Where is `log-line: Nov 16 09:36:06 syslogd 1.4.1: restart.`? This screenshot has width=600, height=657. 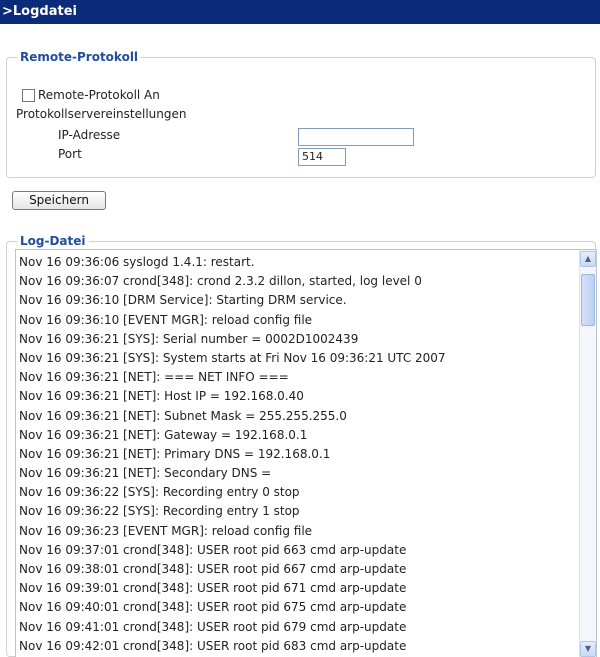
log-line: Nov 16 09:36:06 syslogd 1.4.1: restart. is located at coordinates (137, 262).